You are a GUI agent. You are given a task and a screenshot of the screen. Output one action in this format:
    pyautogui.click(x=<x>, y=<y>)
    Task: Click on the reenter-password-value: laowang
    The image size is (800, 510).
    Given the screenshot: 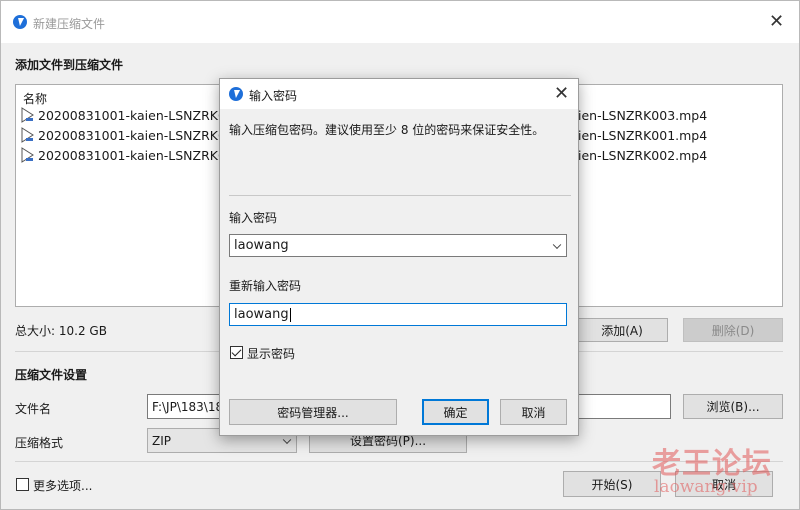 What is the action you would take?
    pyautogui.click(x=261, y=314)
    